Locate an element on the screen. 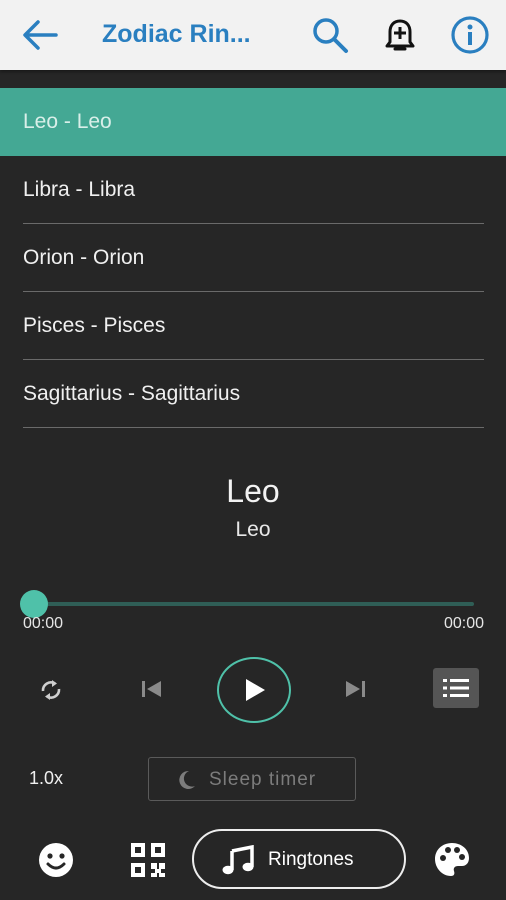  list-item-label: Sagittarius - Sagittarius is located at coordinates (132, 393).